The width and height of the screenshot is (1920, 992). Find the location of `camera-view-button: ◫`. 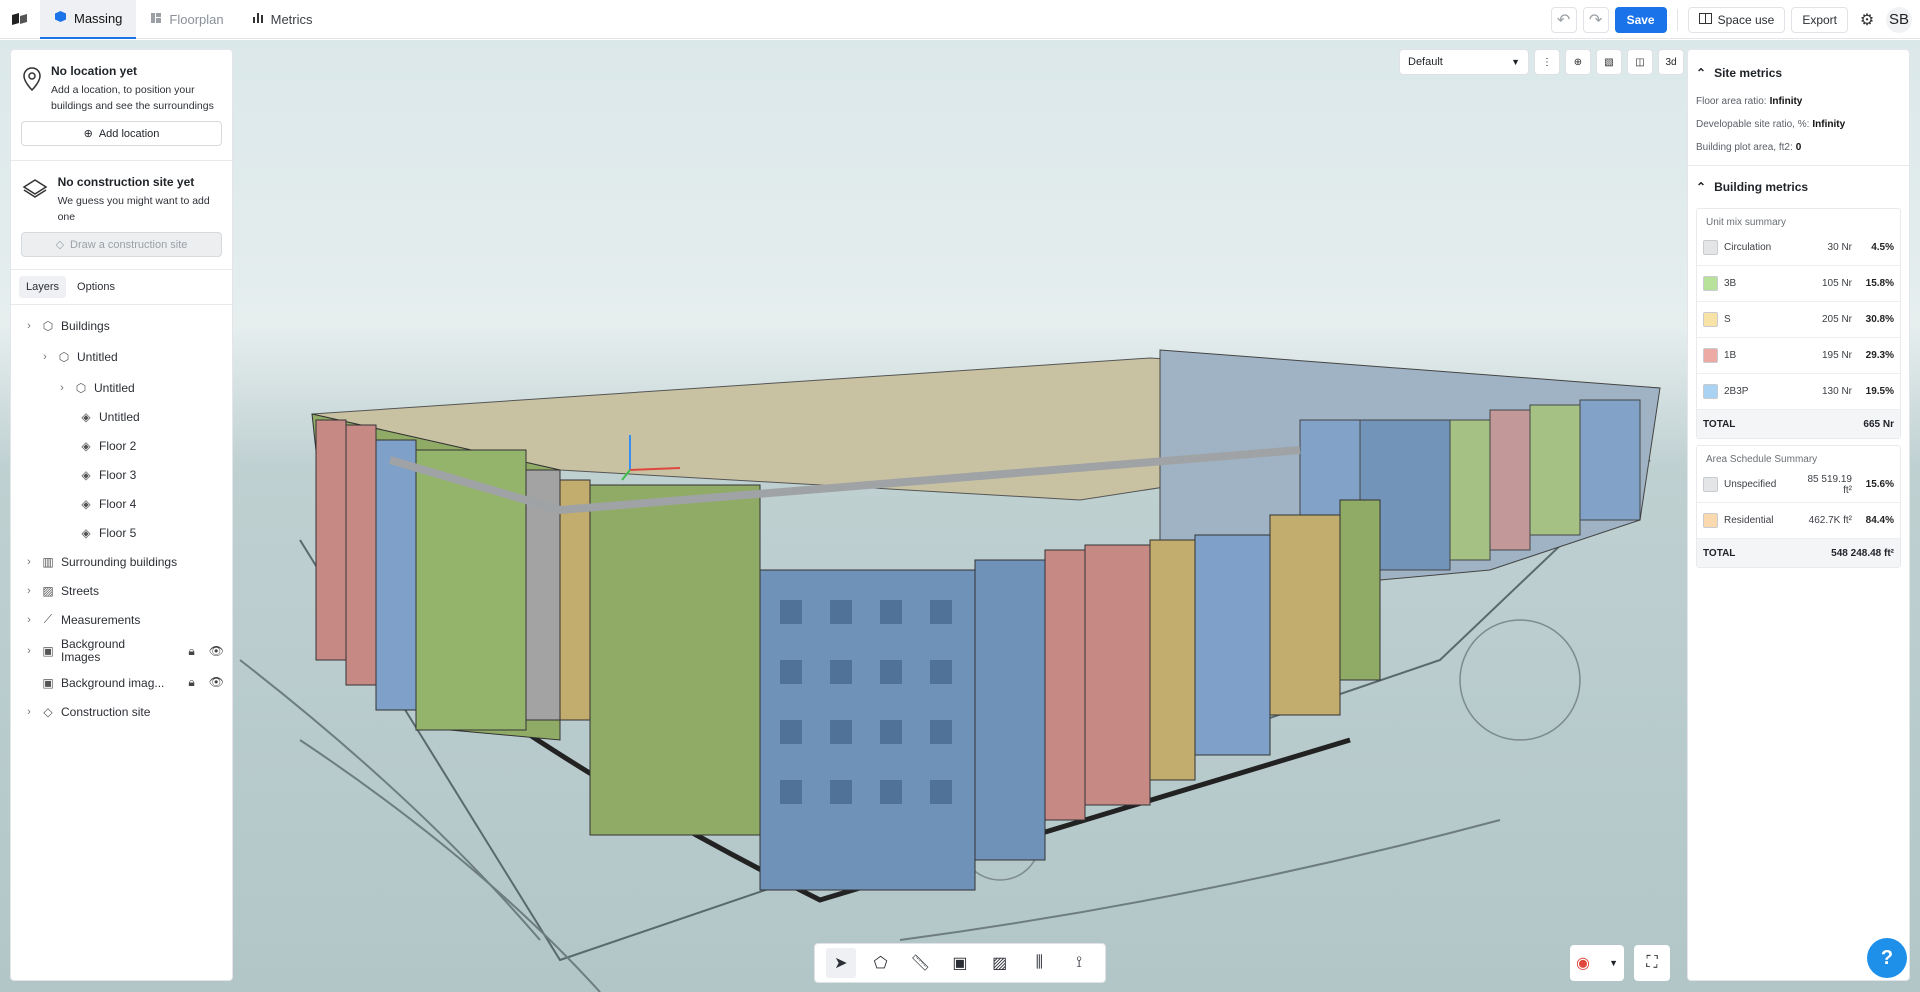

camera-view-button: ◫ is located at coordinates (1640, 62).